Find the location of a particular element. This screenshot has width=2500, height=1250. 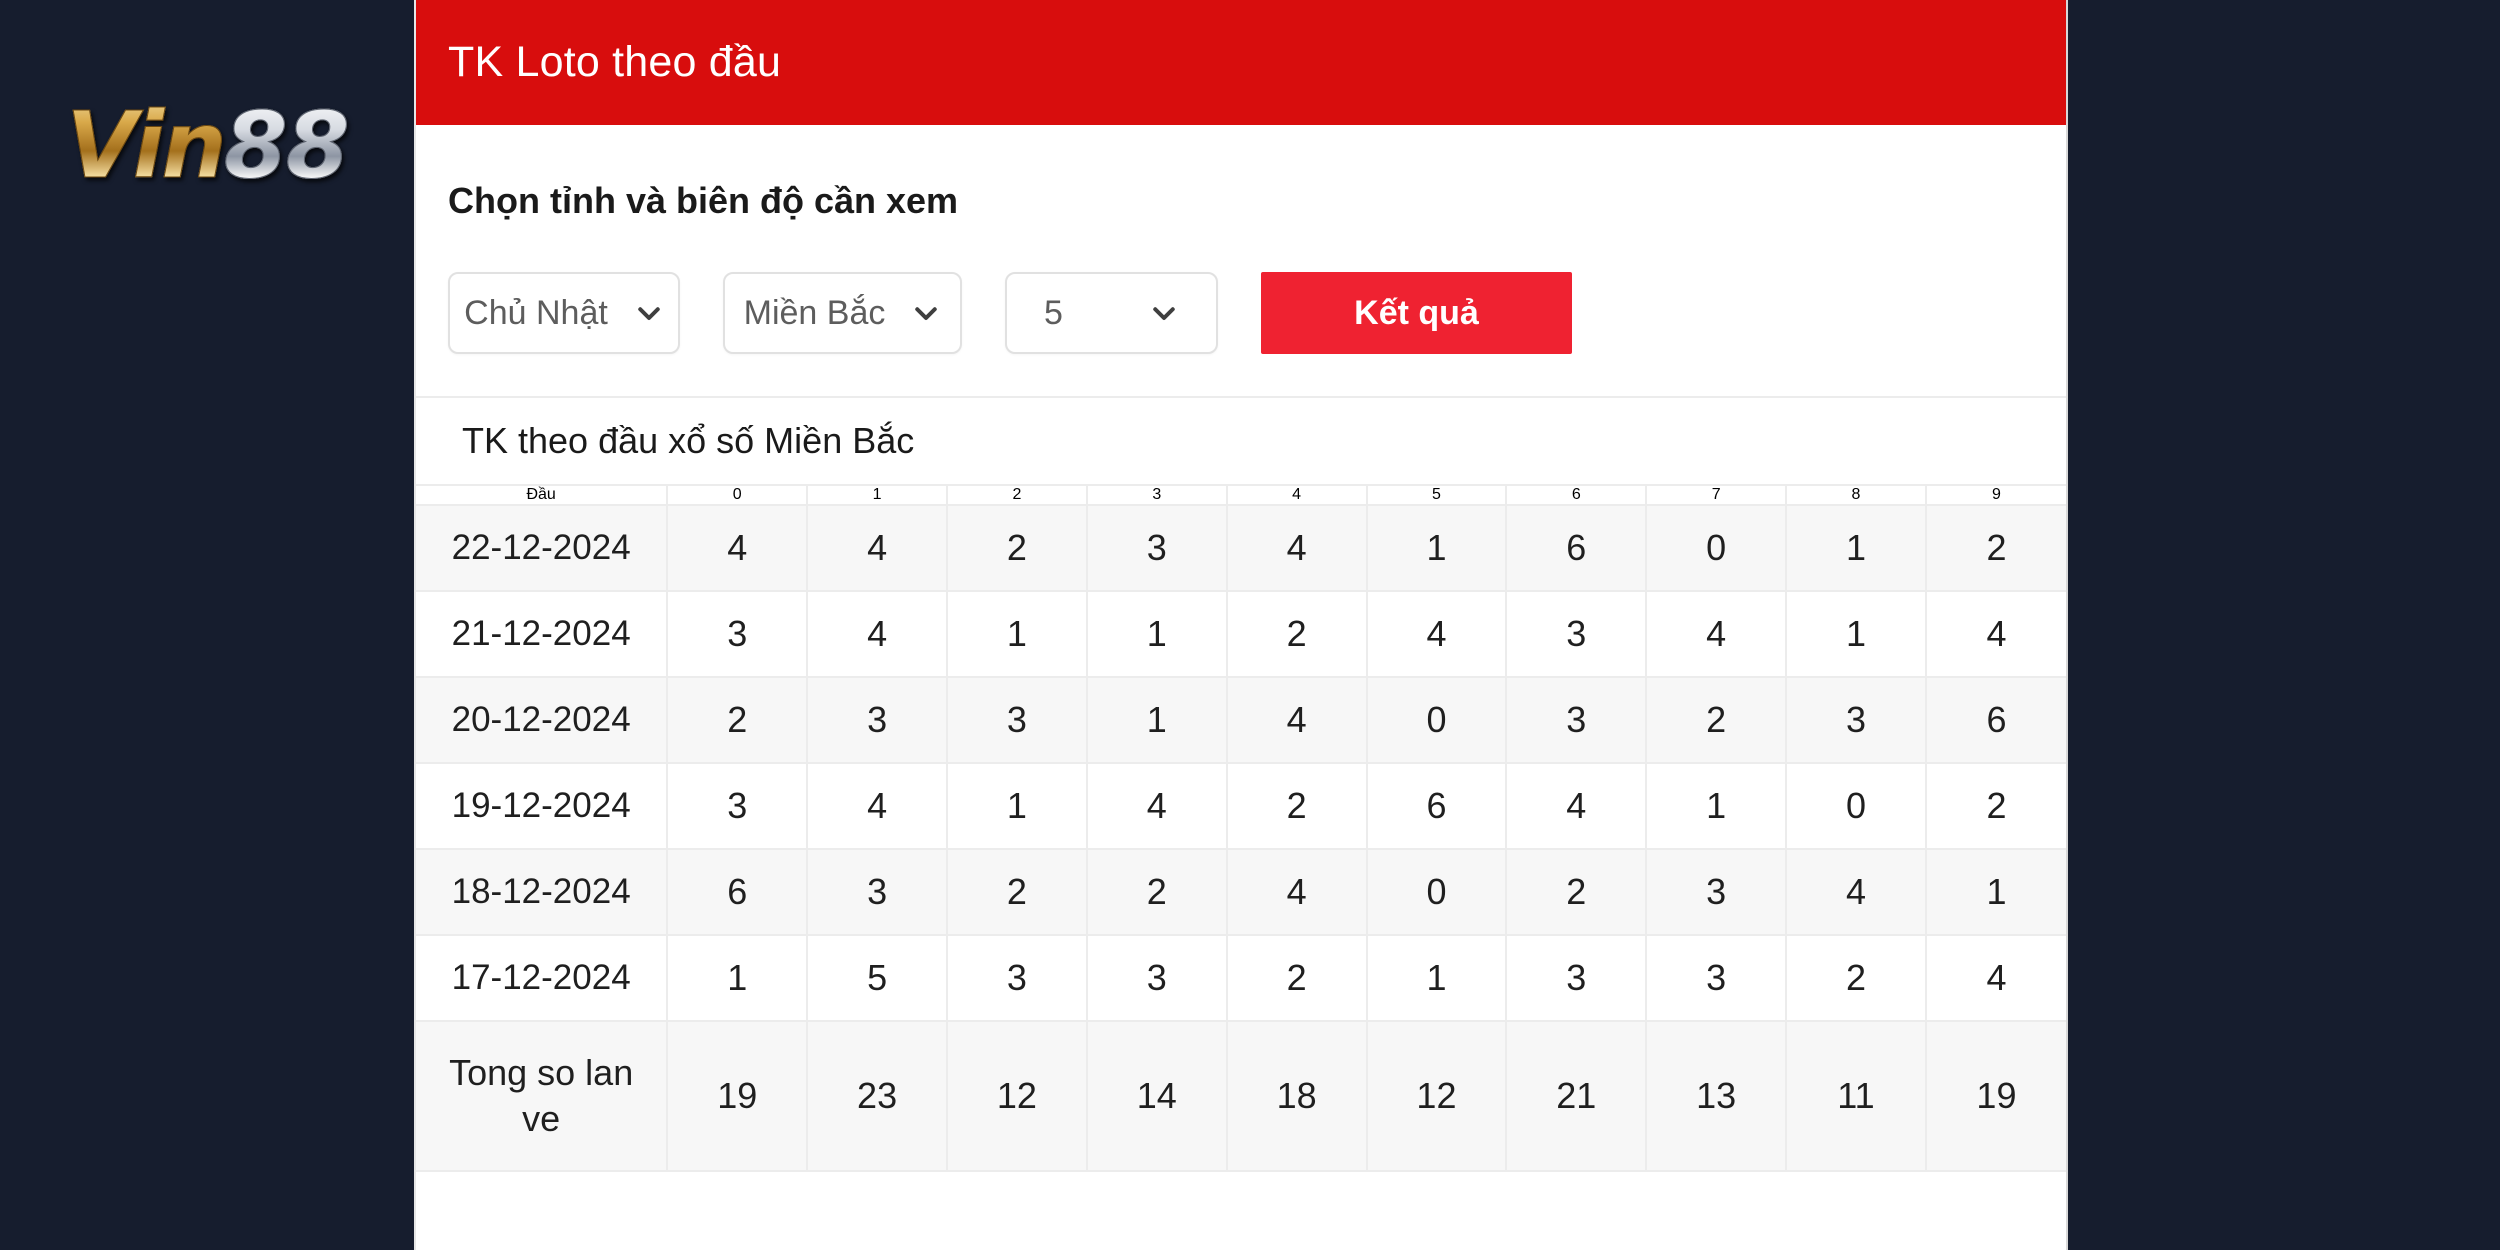

table-header-row: Đầu 0 1 2 3 4 5 6 7 8 9 is located at coordinates (1241, 495).